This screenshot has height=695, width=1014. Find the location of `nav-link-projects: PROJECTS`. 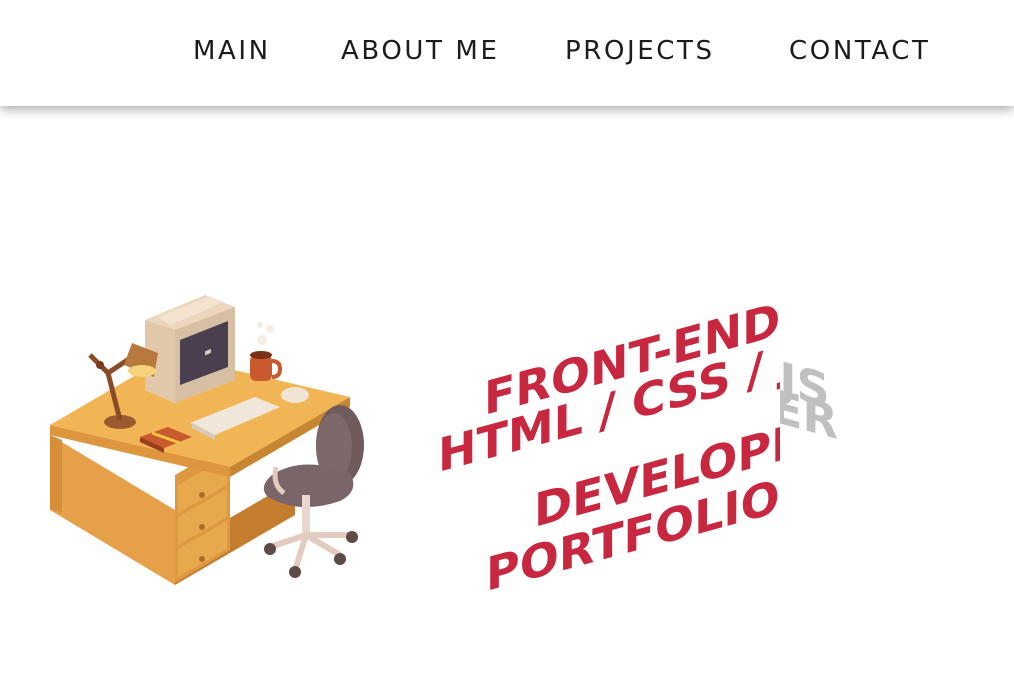

nav-link-projects: PROJECTS is located at coordinates (640, 51).